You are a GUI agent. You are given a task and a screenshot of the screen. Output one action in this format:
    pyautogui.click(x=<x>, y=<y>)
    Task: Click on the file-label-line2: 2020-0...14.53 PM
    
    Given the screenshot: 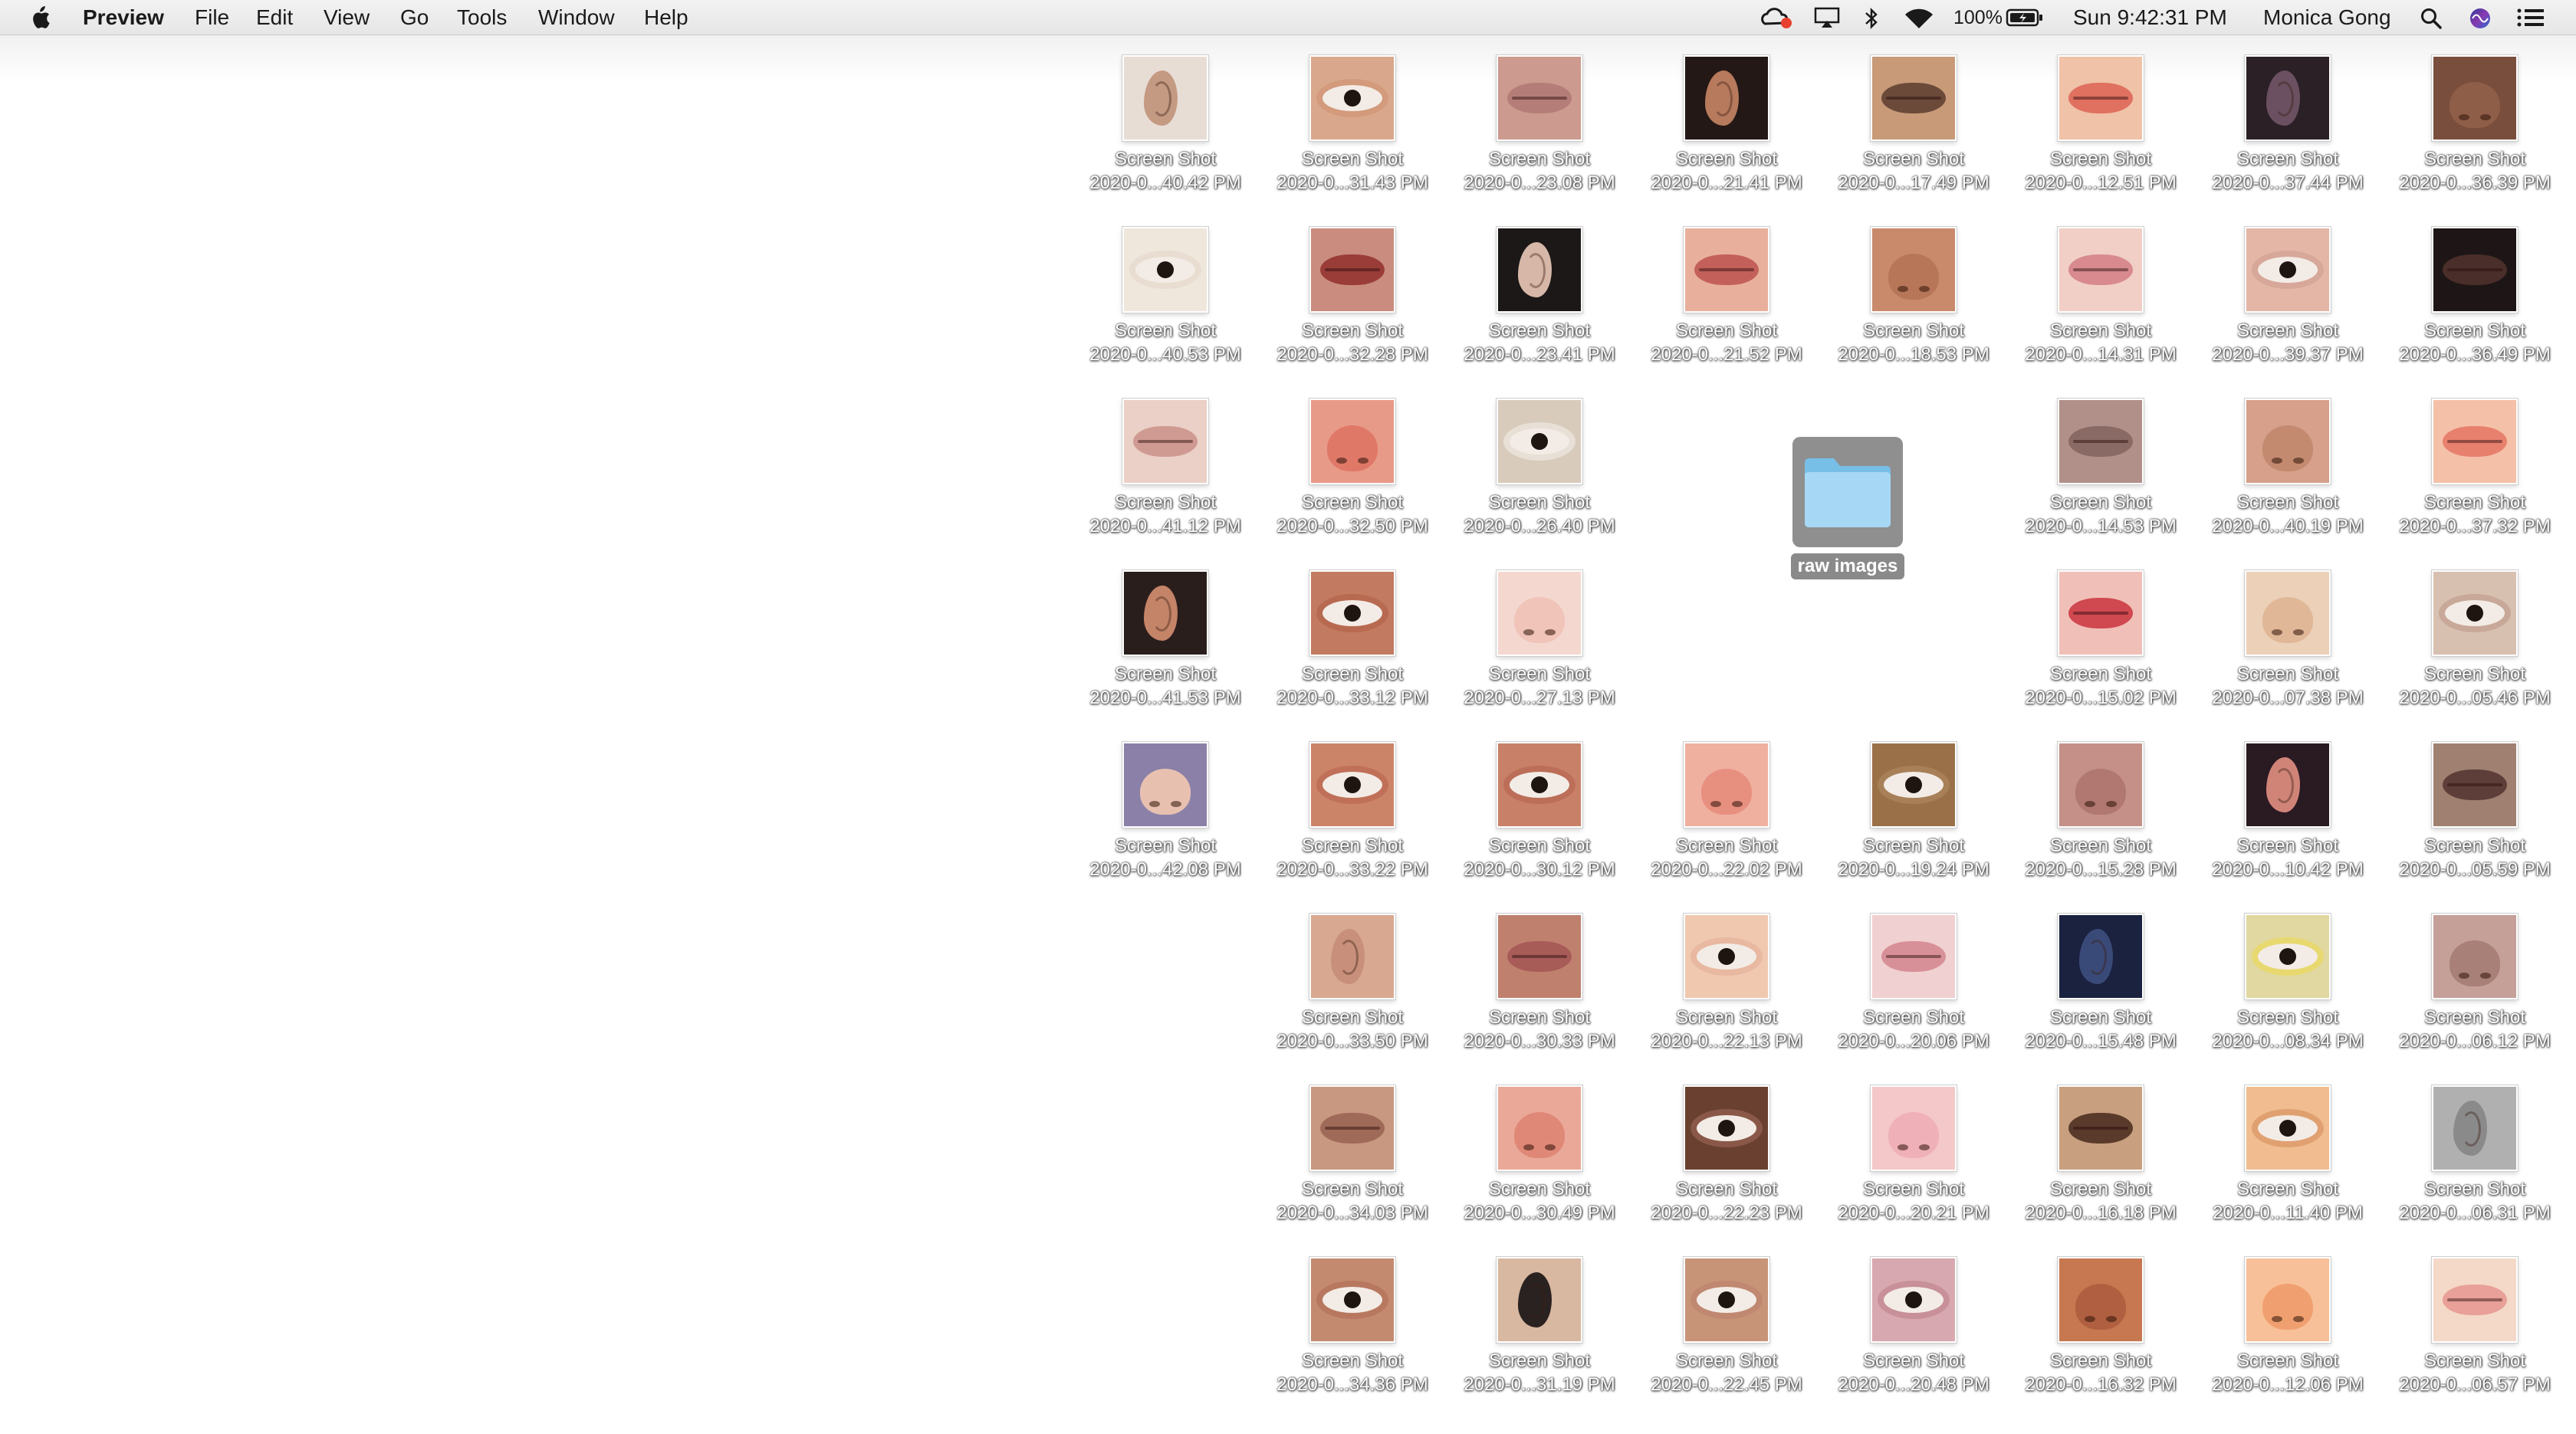 What is the action you would take?
    pyautogui.click(x=2101, y=526)
    